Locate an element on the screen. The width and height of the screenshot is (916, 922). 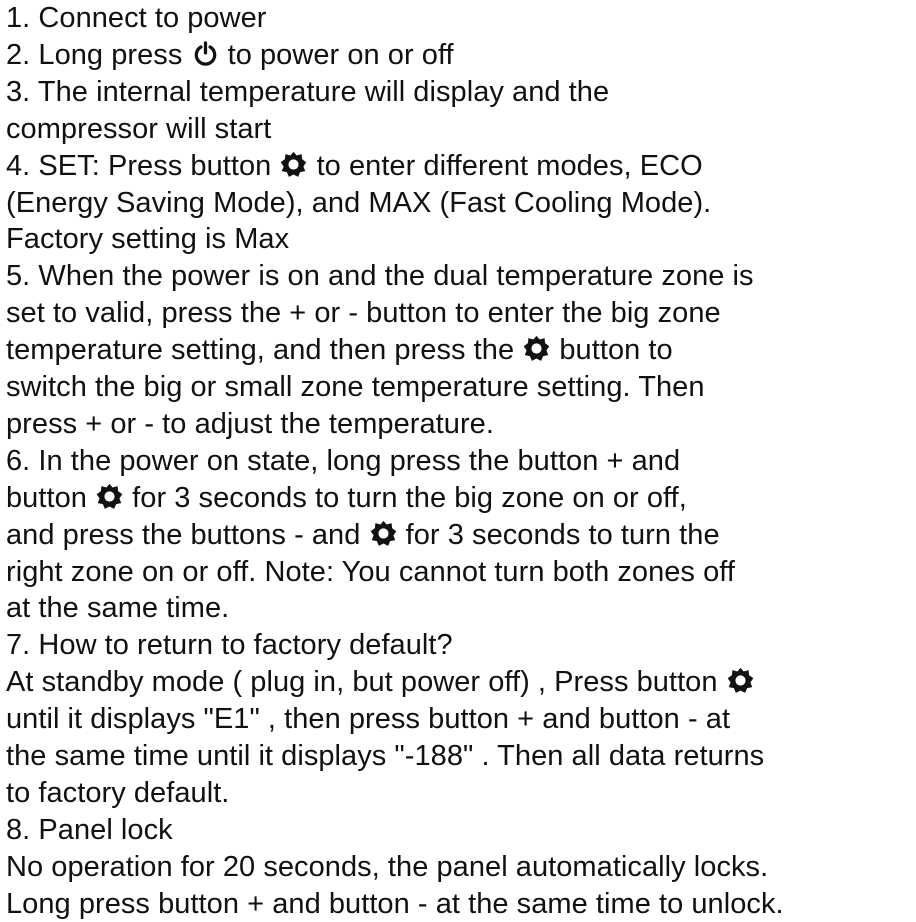
instruction-text: temperature setting, and then press the is located at coordinates (264, 350).